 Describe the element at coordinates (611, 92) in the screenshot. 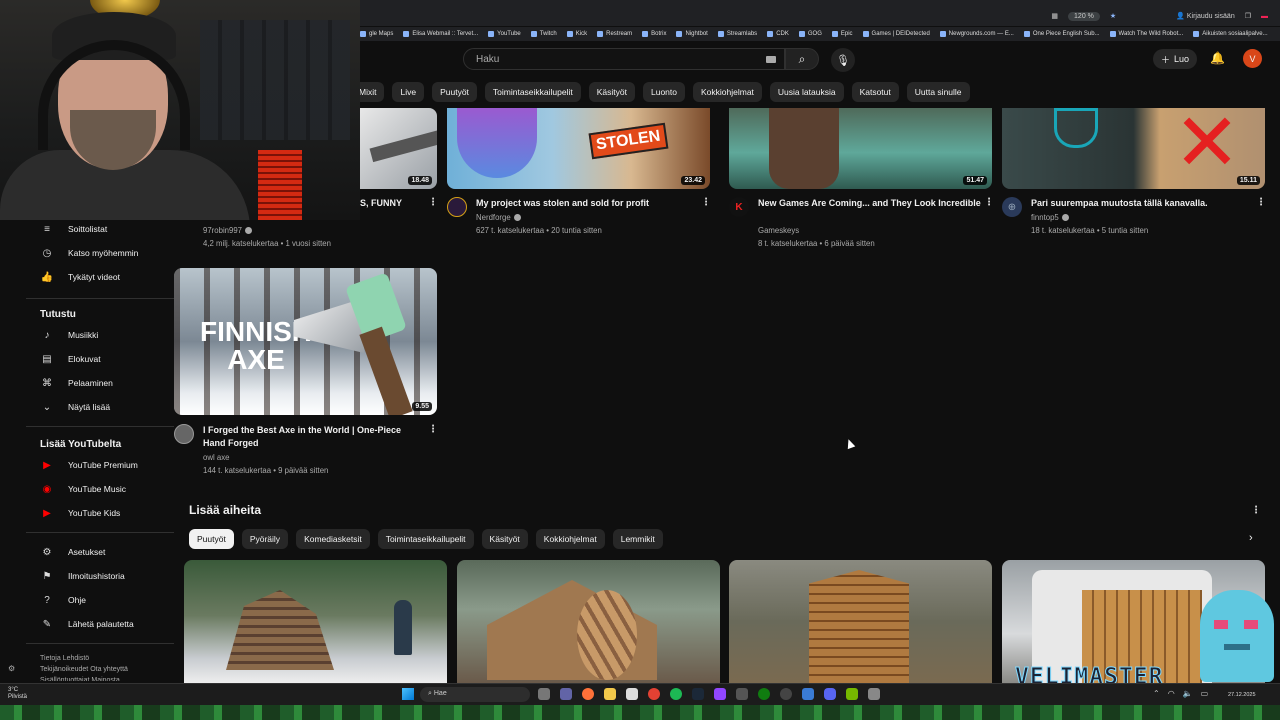

I see `filter-chip: Käsityöt` at that location.